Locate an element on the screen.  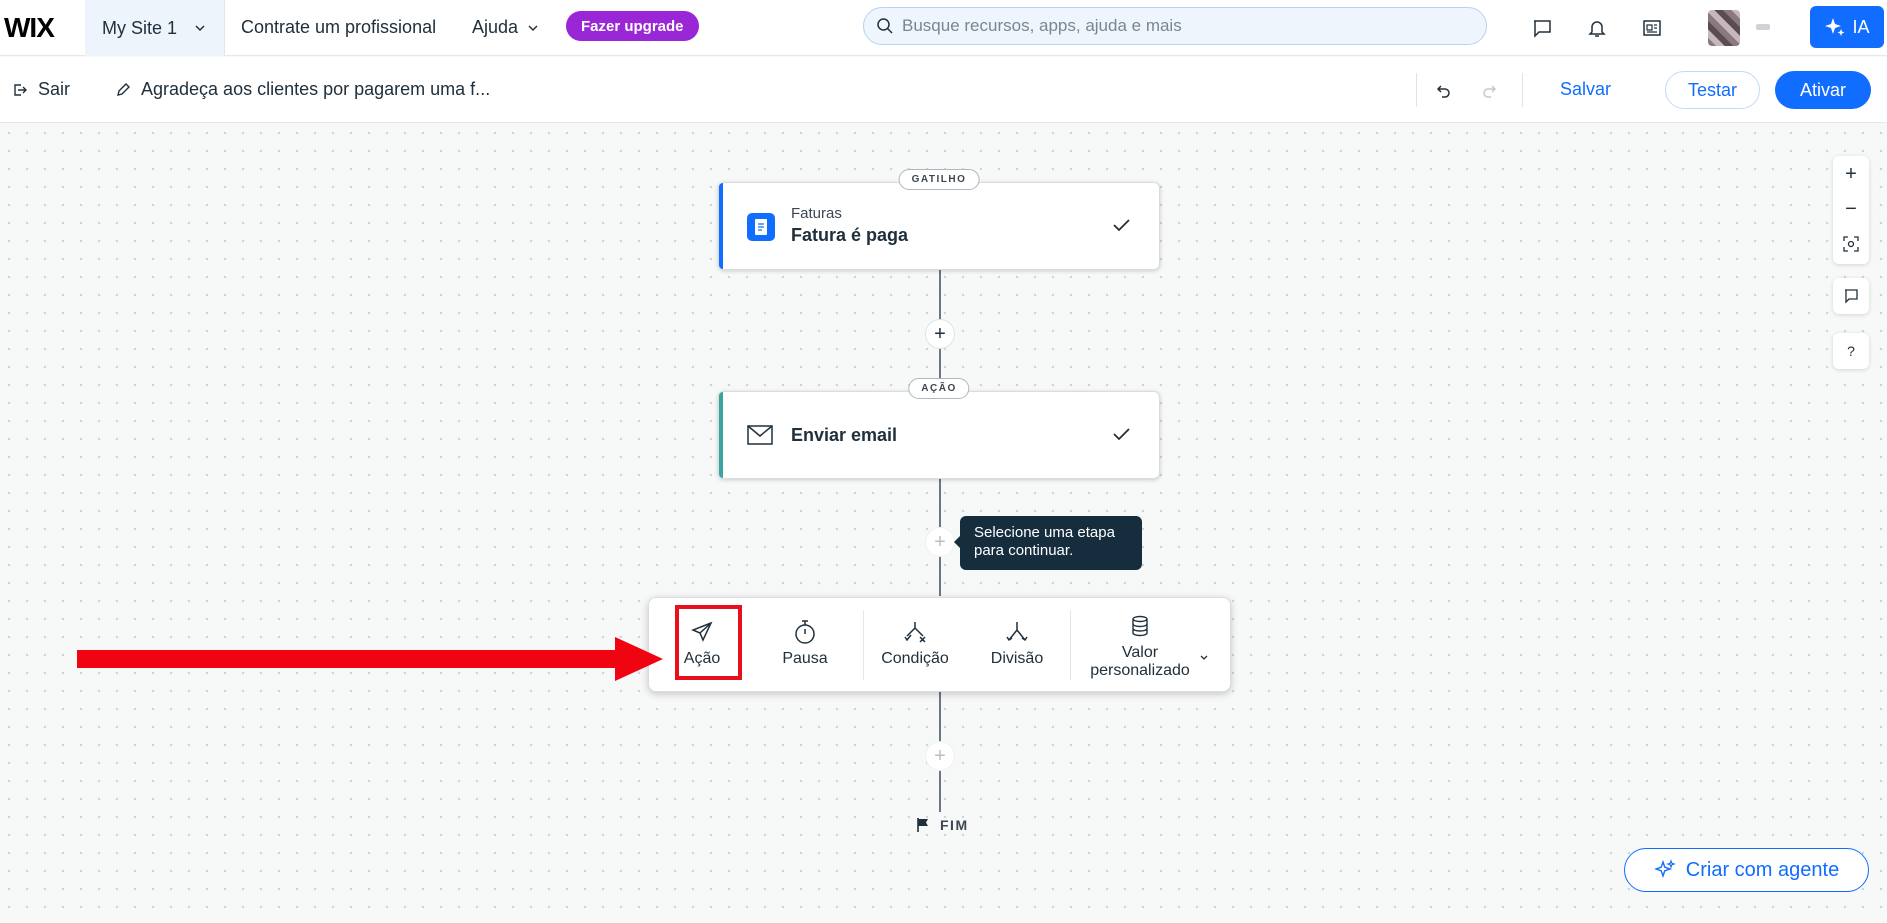
hire-professional-link: Contrate um profissional is located at coordinates (338, 27).